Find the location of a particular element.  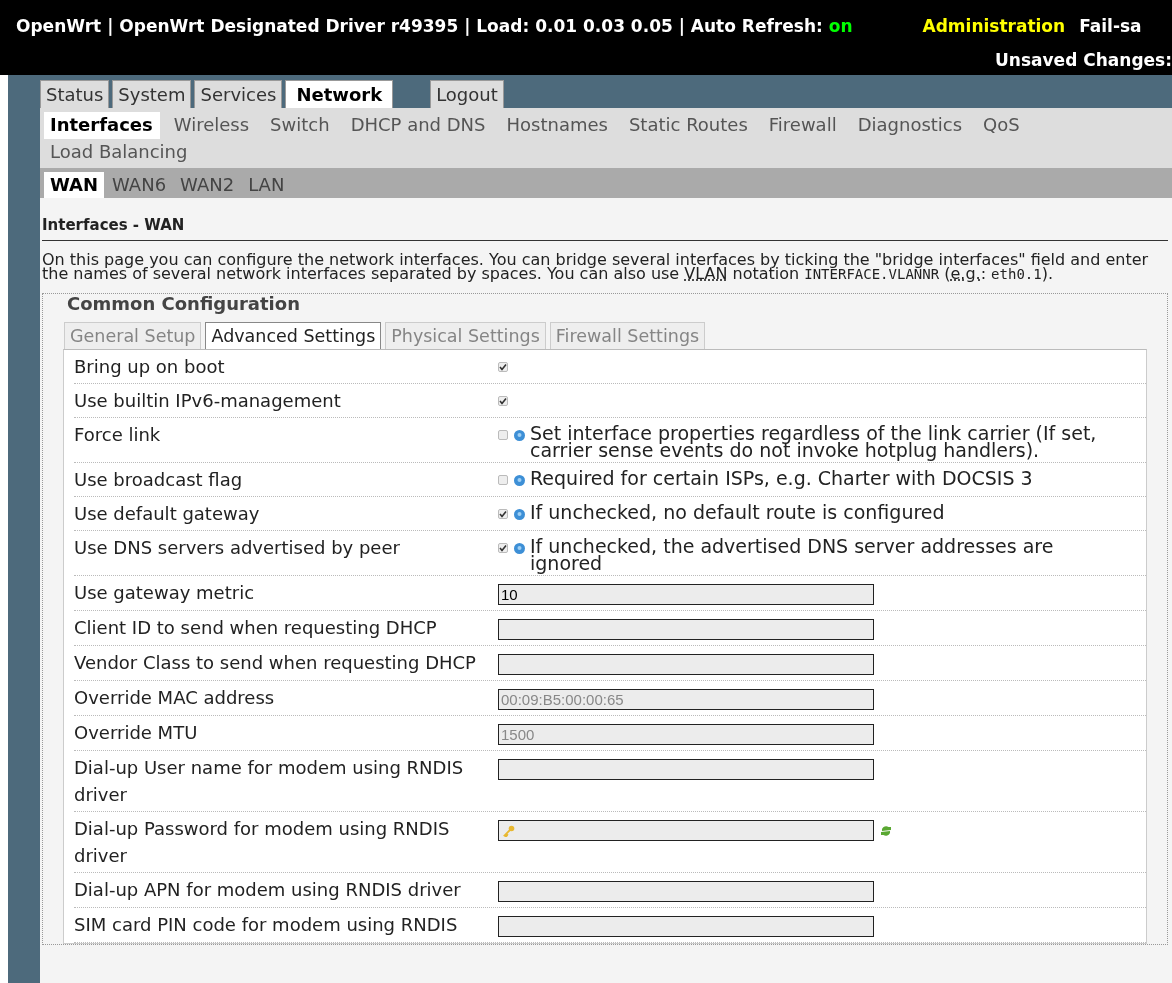

field-label: Dial-up Password for modem using RNDIS driver is located at coordinates (262, 842).